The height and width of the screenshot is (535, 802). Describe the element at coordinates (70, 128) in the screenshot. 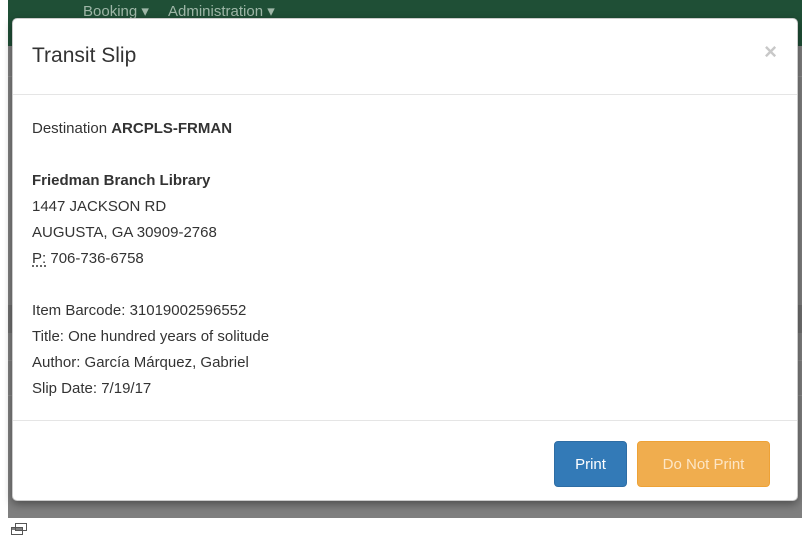

I see `destination-label: Destination` at that location.